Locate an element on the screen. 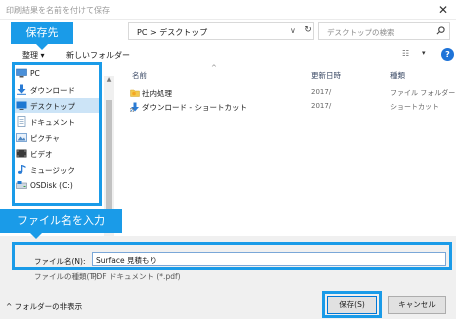 This screenshot has width=456, height=319. column-header-type: 種類 is located at coordinates (397, 75).